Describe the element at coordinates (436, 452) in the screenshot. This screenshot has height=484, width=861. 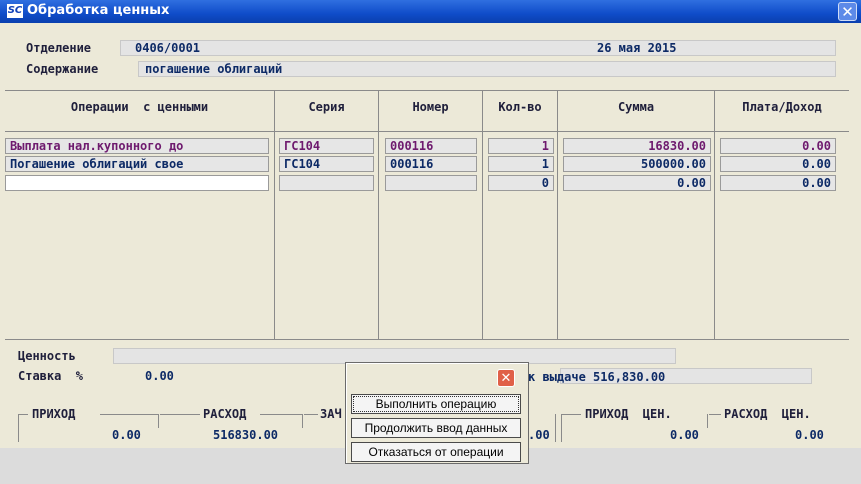
I see `cancel-operation-button: Отказаться от операции` at that location.